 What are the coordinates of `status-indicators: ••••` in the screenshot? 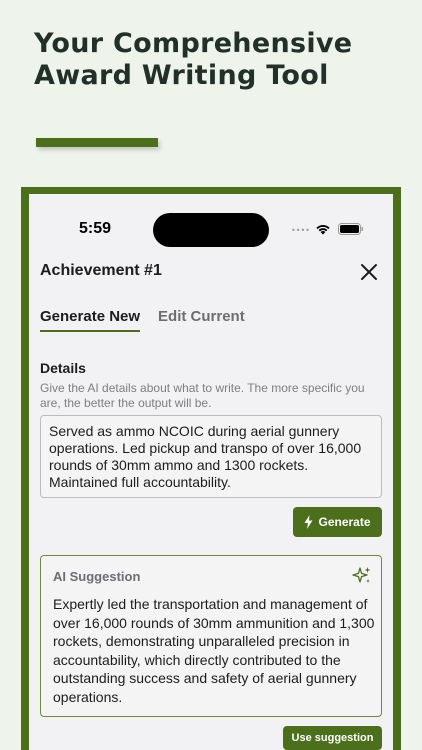 It's located at (331, 229).